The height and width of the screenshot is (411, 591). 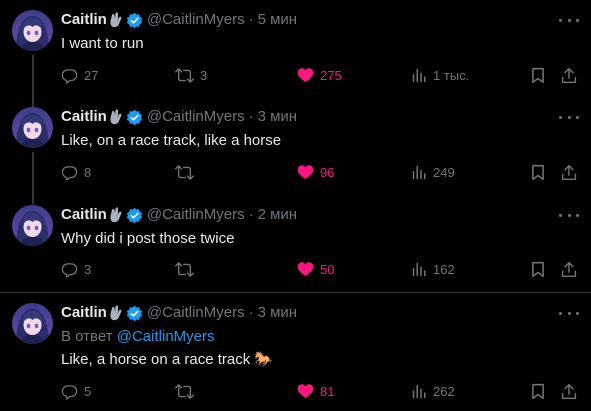 I want to click on views-button: 162, so click(x=433, y=269).